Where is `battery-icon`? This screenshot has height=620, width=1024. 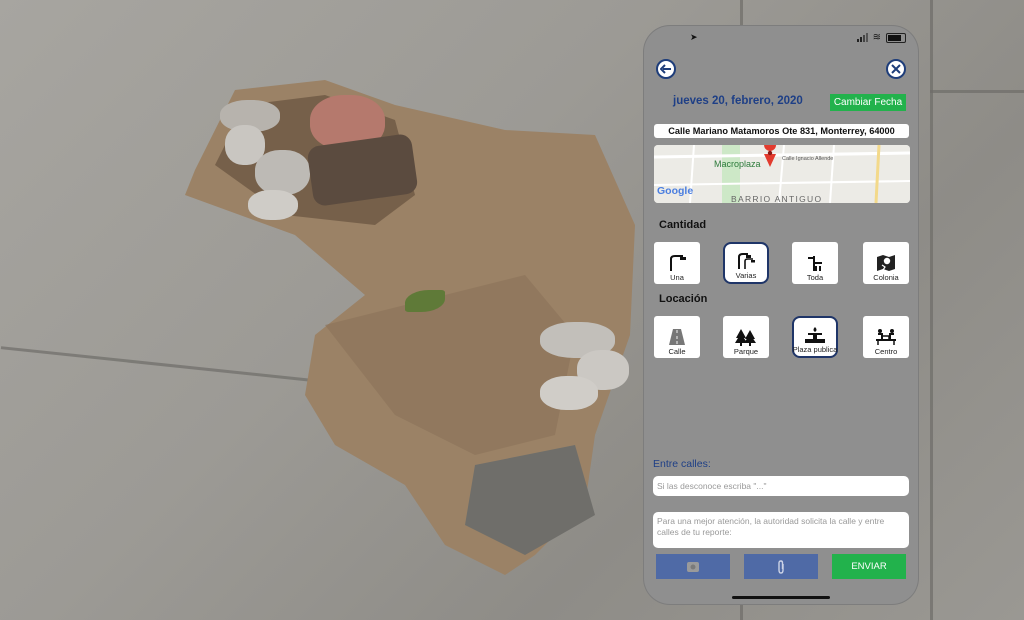
battery-icon is located at coordinates (896, 37).